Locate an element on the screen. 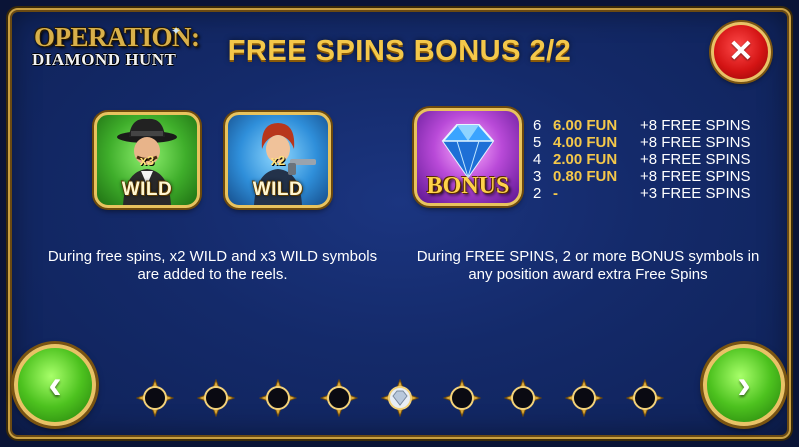 This screenshot has height=447, width=799. previous-page-button: ‹ is located at coordinates (55, 385).